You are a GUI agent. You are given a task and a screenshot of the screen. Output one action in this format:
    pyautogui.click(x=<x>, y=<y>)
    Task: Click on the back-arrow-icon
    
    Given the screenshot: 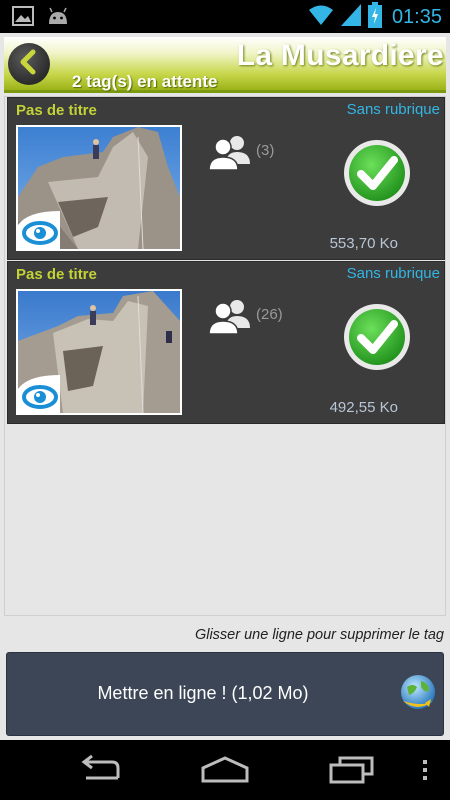 What is the action you would take?
    pyautogui.click(x=29, y=64)
    